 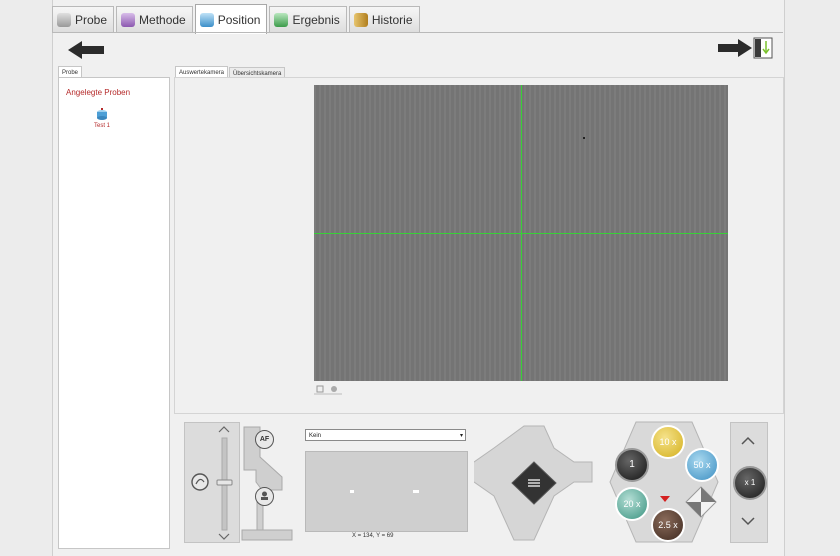 What do you see at coordinates (417, 32) in the screenshot?
I see `tab-divider` at bounding box center [417, 32].